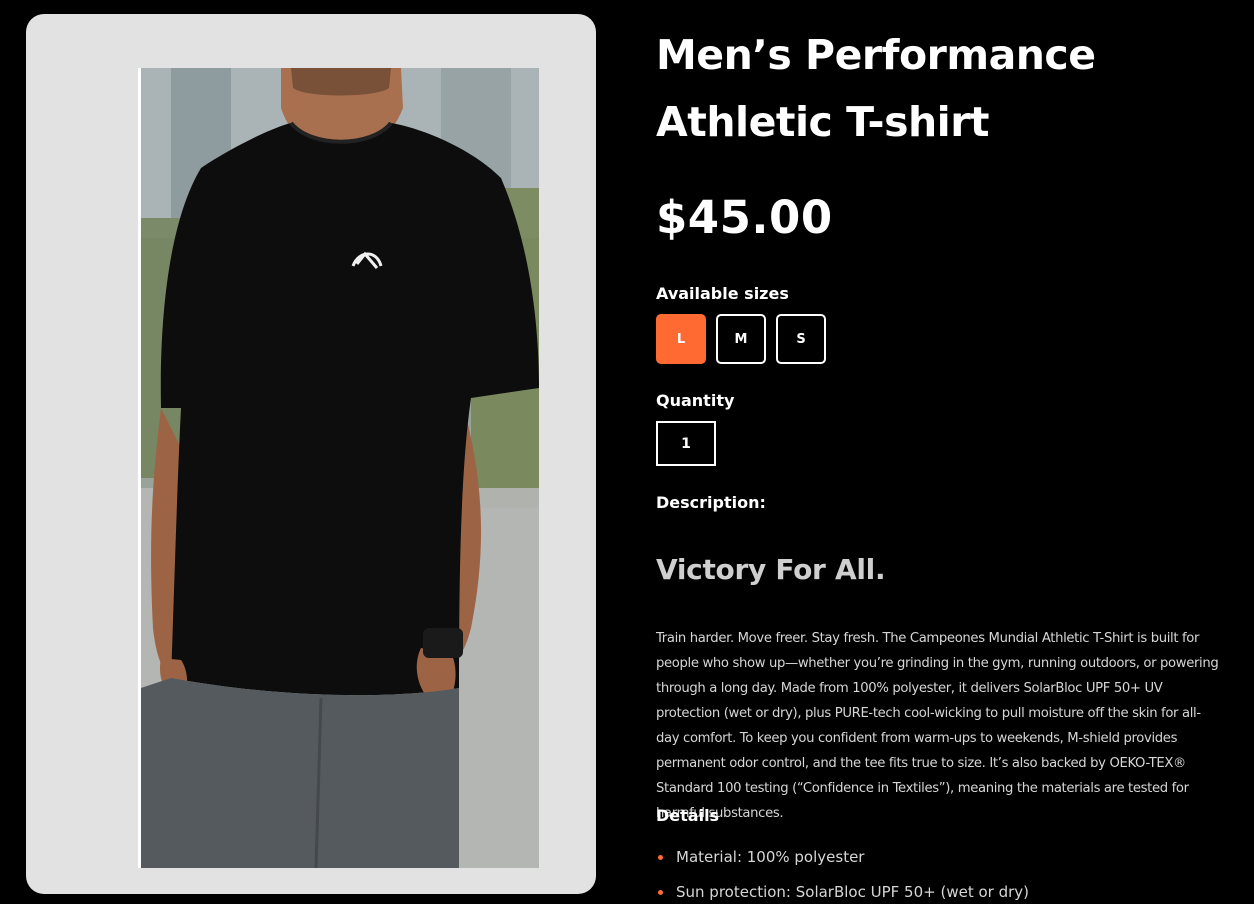 The width and height of the screenshot is (1254, 904). Describe the element at coordinates (876, 88) in the screenshot. I see `product-title: Men’s Performance Athletic T-shirt` at that location.